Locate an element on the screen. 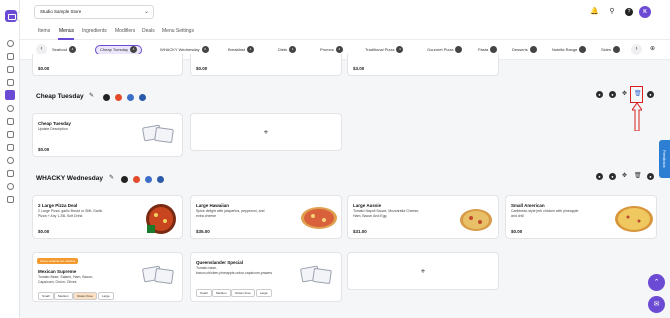 This screenshot has height=318, width=670. store-icon is located at coordinates (10, 56).